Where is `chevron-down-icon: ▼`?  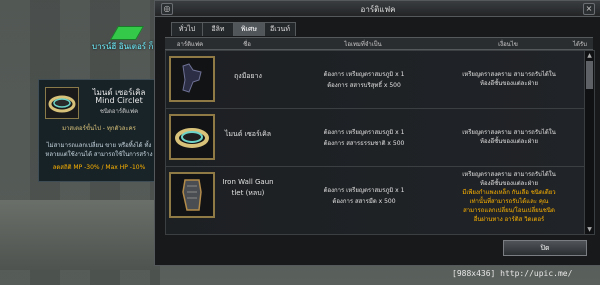 chevron-down-icon: ▼ is located at coordinates (589, 229).